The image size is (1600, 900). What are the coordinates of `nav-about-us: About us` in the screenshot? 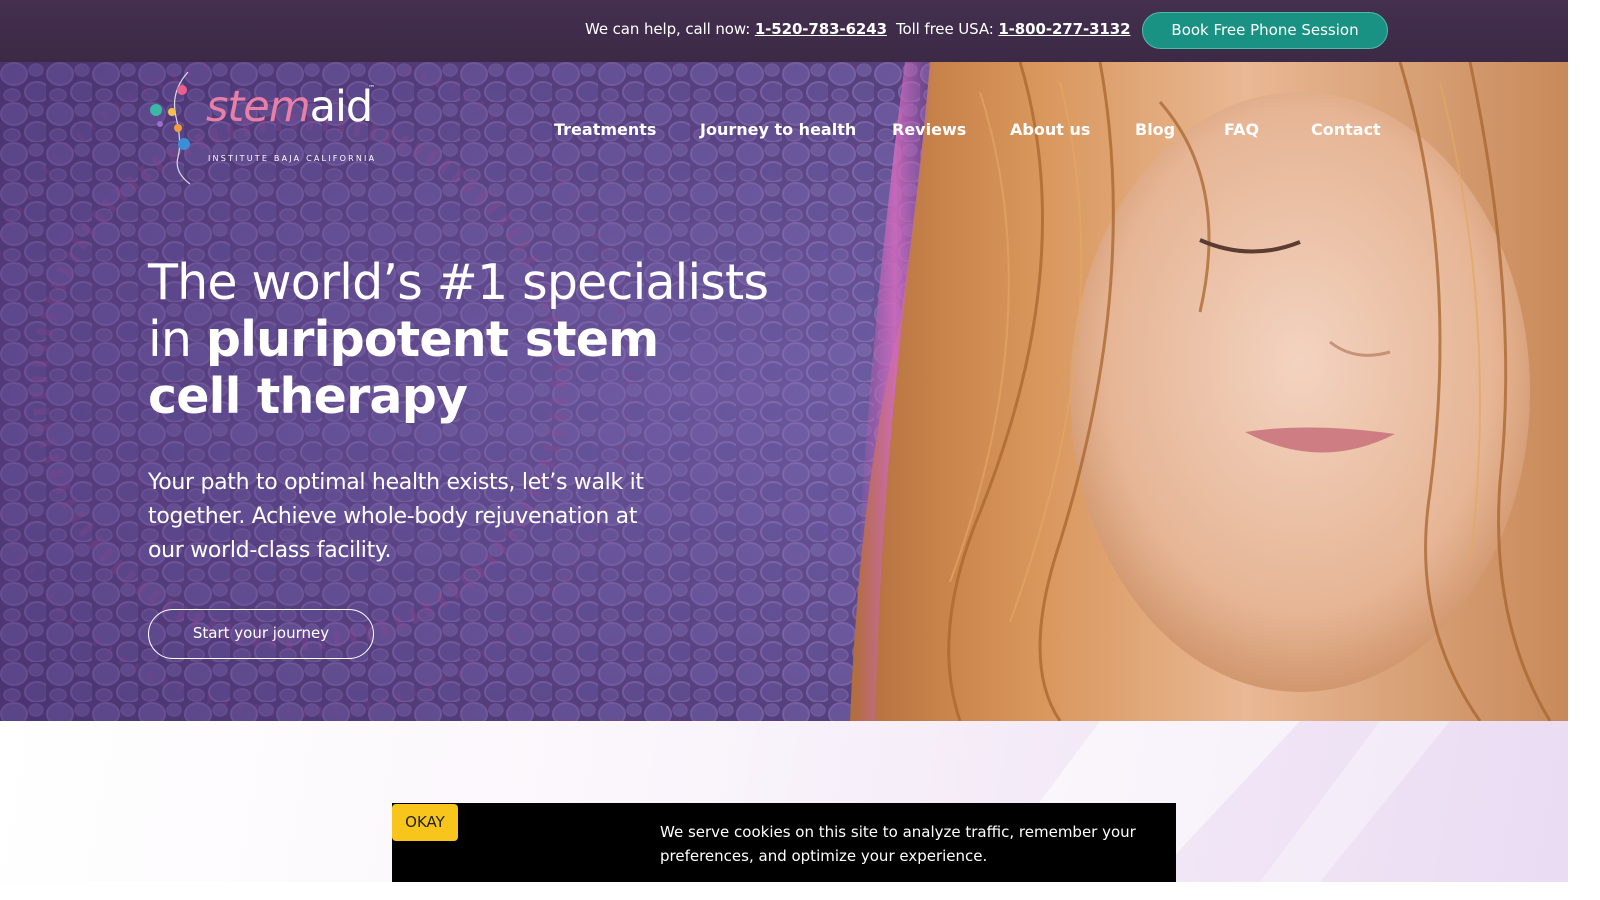 It's located at (1050, 129).